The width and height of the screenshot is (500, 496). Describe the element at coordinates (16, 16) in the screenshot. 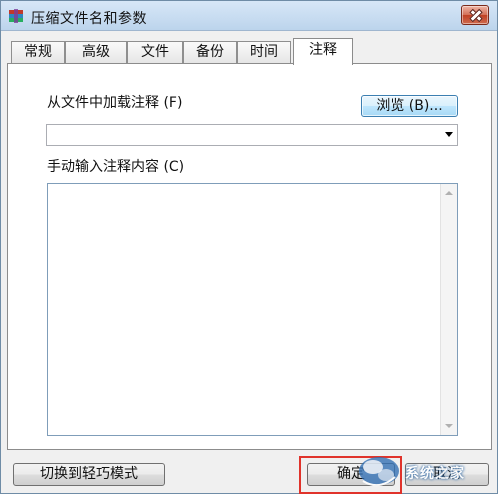

I see `winrar-app-icon` at that location.